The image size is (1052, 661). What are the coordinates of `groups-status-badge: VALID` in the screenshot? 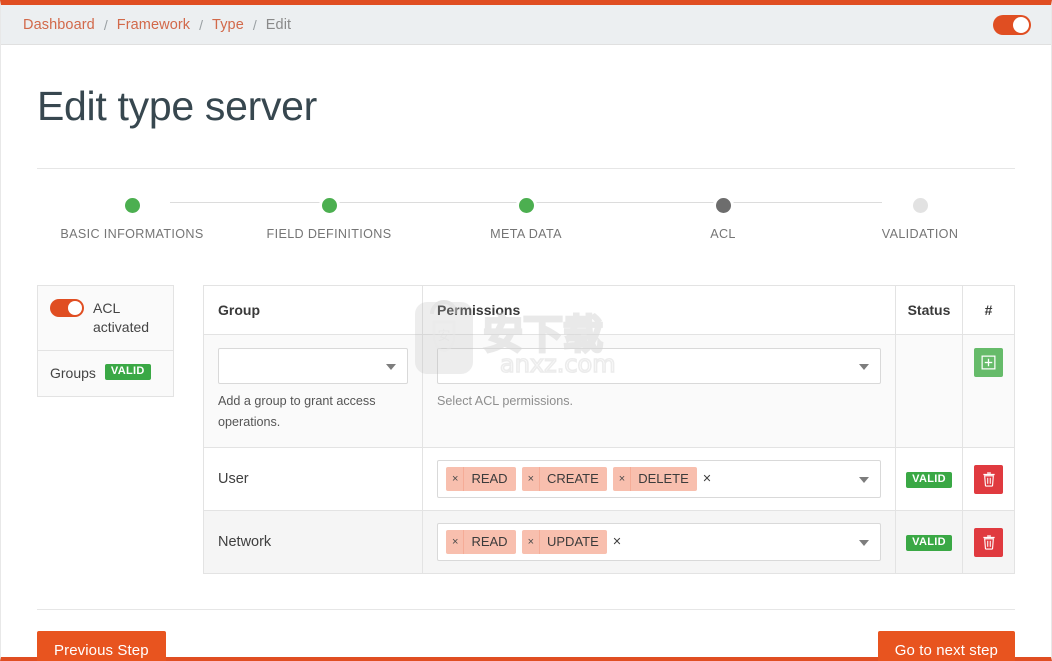 It's located at (127, 372).